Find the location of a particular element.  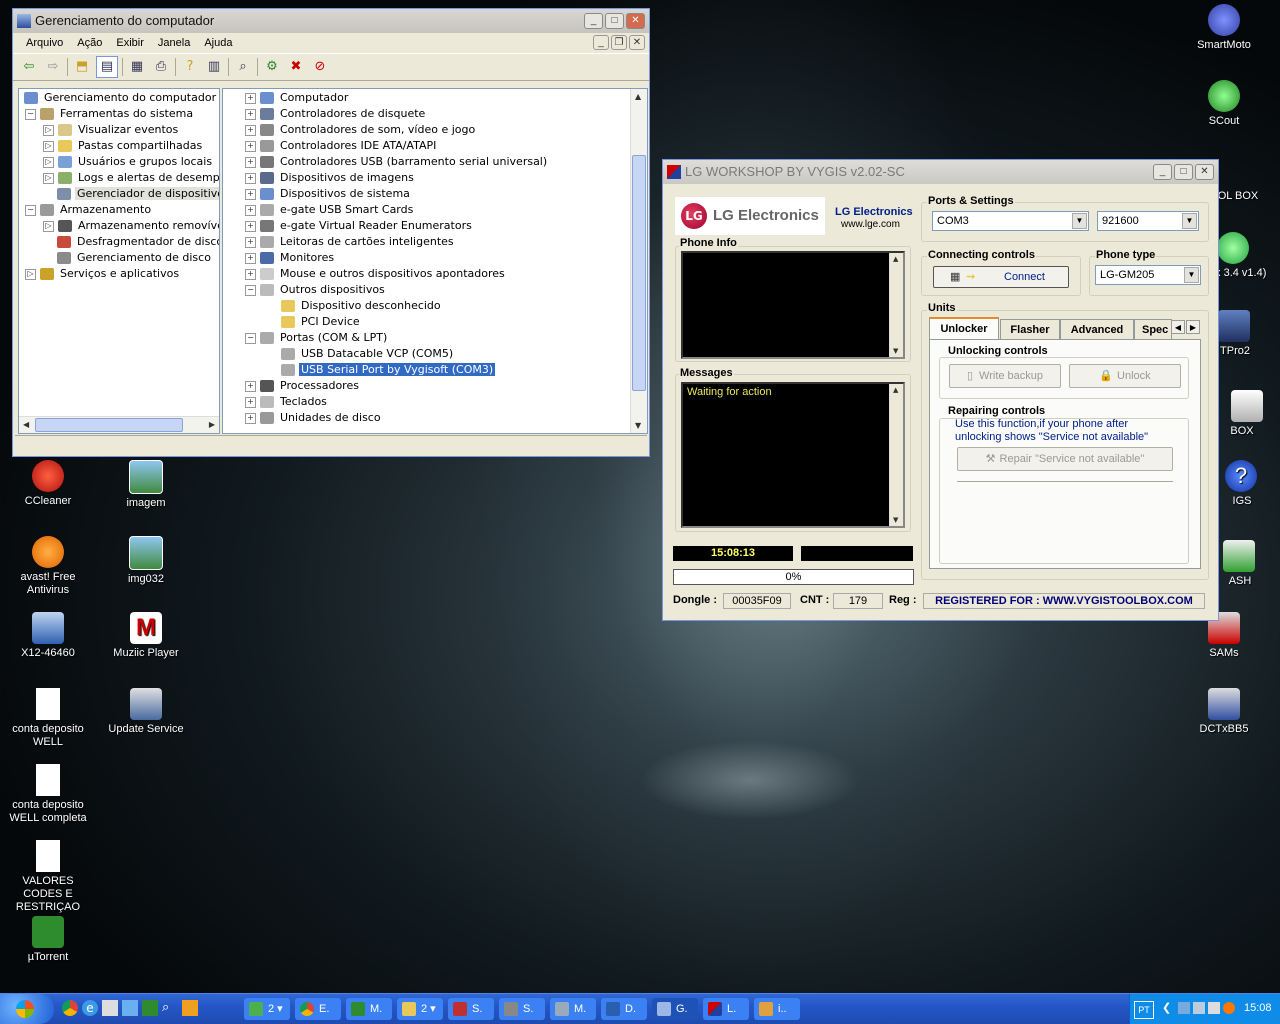

desktop-icon is located at coordinates (130, 1008).